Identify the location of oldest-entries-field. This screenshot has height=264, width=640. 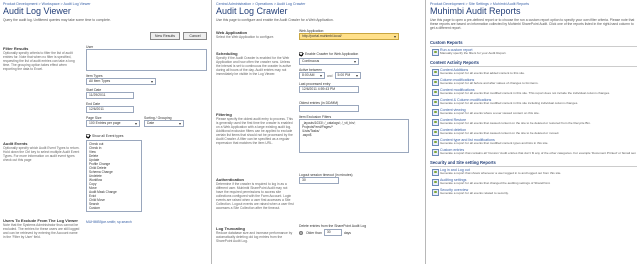
(329, 108).